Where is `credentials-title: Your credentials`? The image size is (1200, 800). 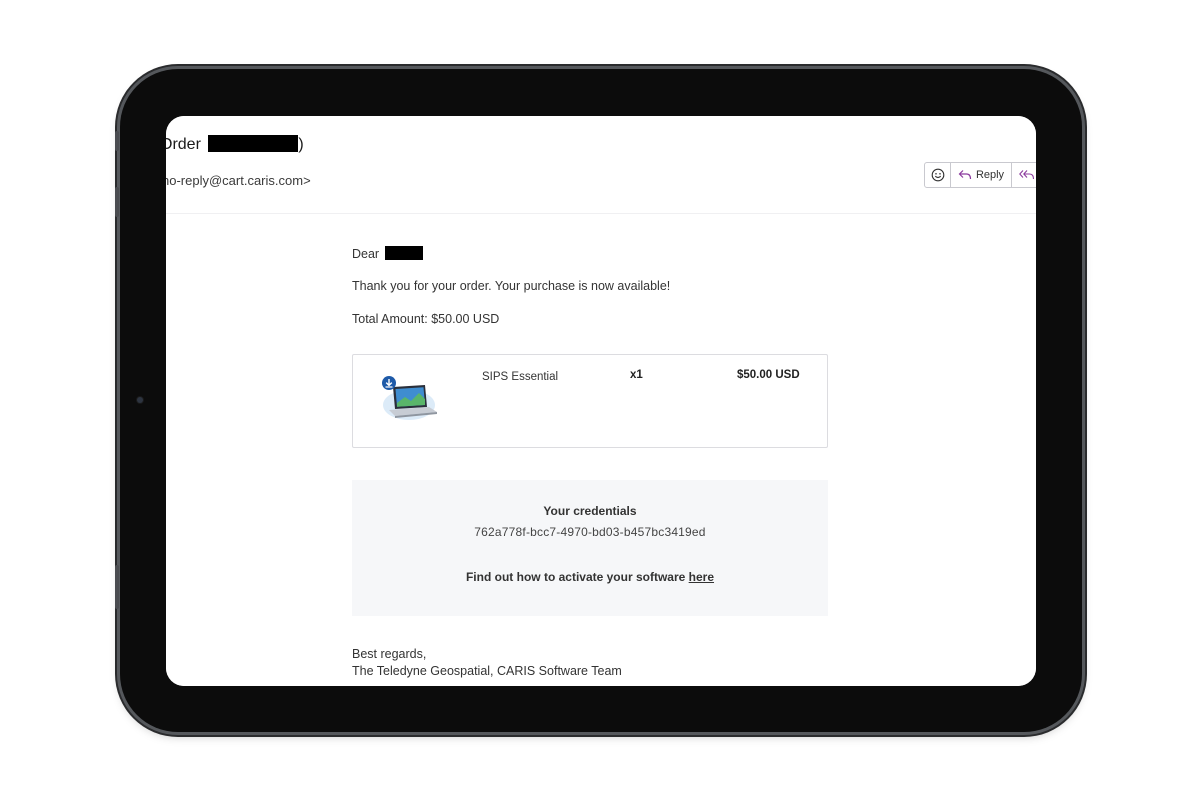
credentials-title: Your credentials is located at coordinates (590, 511).